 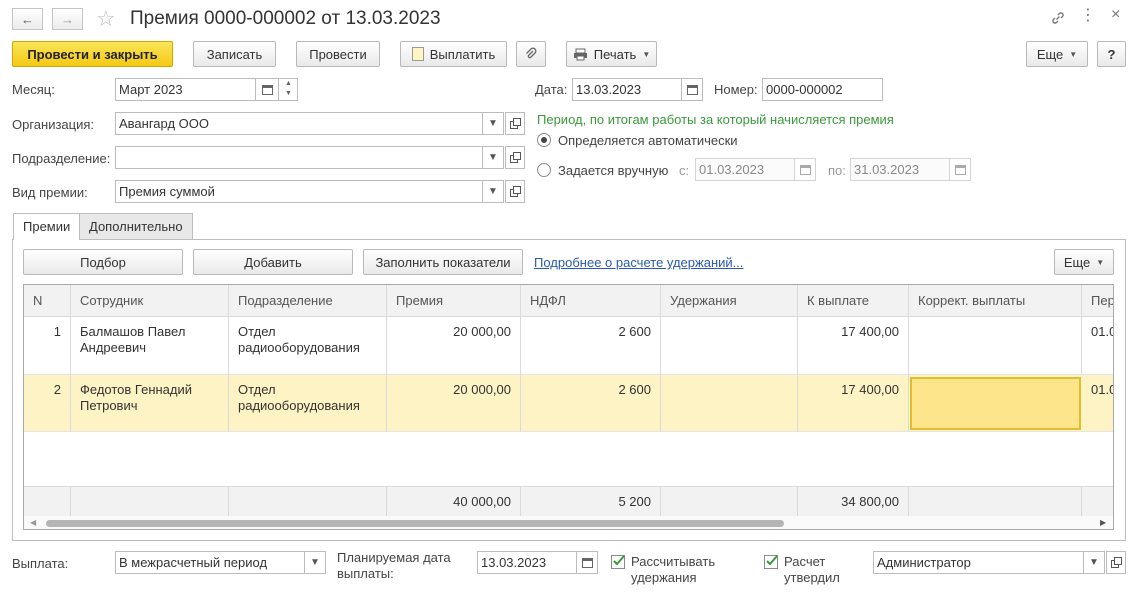 What do you see at coordinates (580, 54) in the screenshot?
I see `printer-icon` at bounding box center [580, 54].